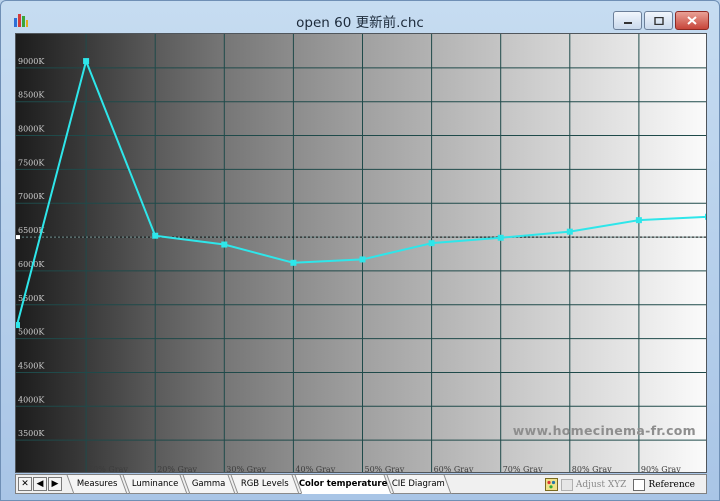  What do you see at coordinates (639, 484) in the screenshot?
I see `reference-checkbox` at bounding box center [639, 484].